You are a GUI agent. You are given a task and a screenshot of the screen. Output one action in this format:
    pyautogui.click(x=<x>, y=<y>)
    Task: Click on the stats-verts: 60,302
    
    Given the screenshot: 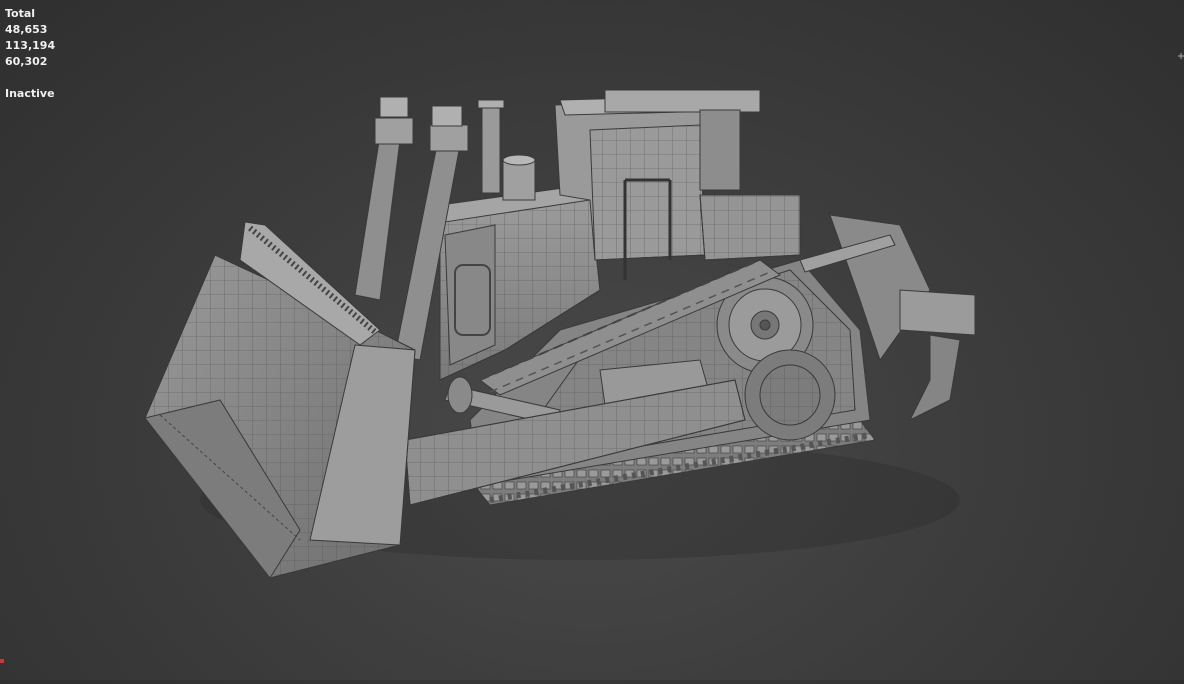 What is the action you would take?
    pyautogui.click(x=26, y=61)
    